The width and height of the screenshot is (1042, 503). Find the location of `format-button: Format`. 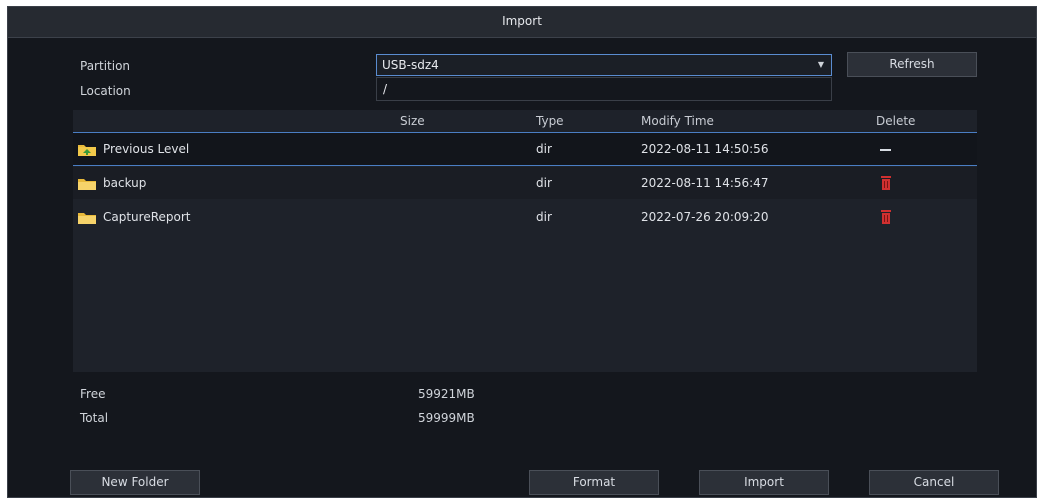

format-button: Format is located at coordinates (594, 482).